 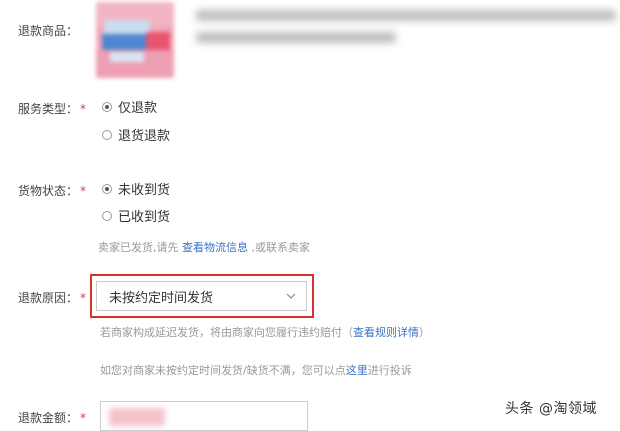 I want to click on view-rules-link: 查看规则详情, so click(x=386, y=332).